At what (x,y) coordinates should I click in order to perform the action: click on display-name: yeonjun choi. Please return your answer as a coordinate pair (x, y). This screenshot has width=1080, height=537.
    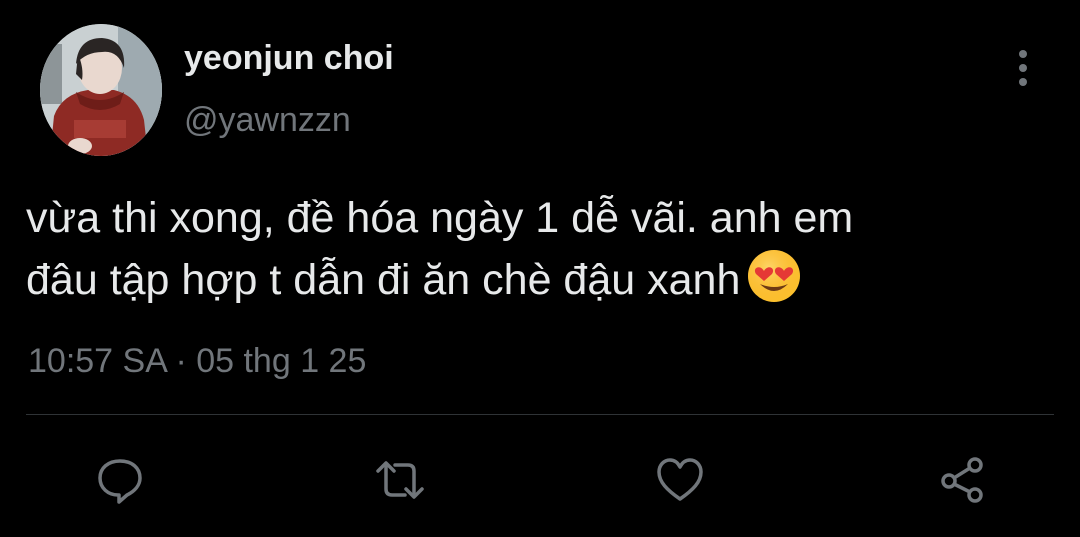
    Looking at the image, I should click on (289, 58).